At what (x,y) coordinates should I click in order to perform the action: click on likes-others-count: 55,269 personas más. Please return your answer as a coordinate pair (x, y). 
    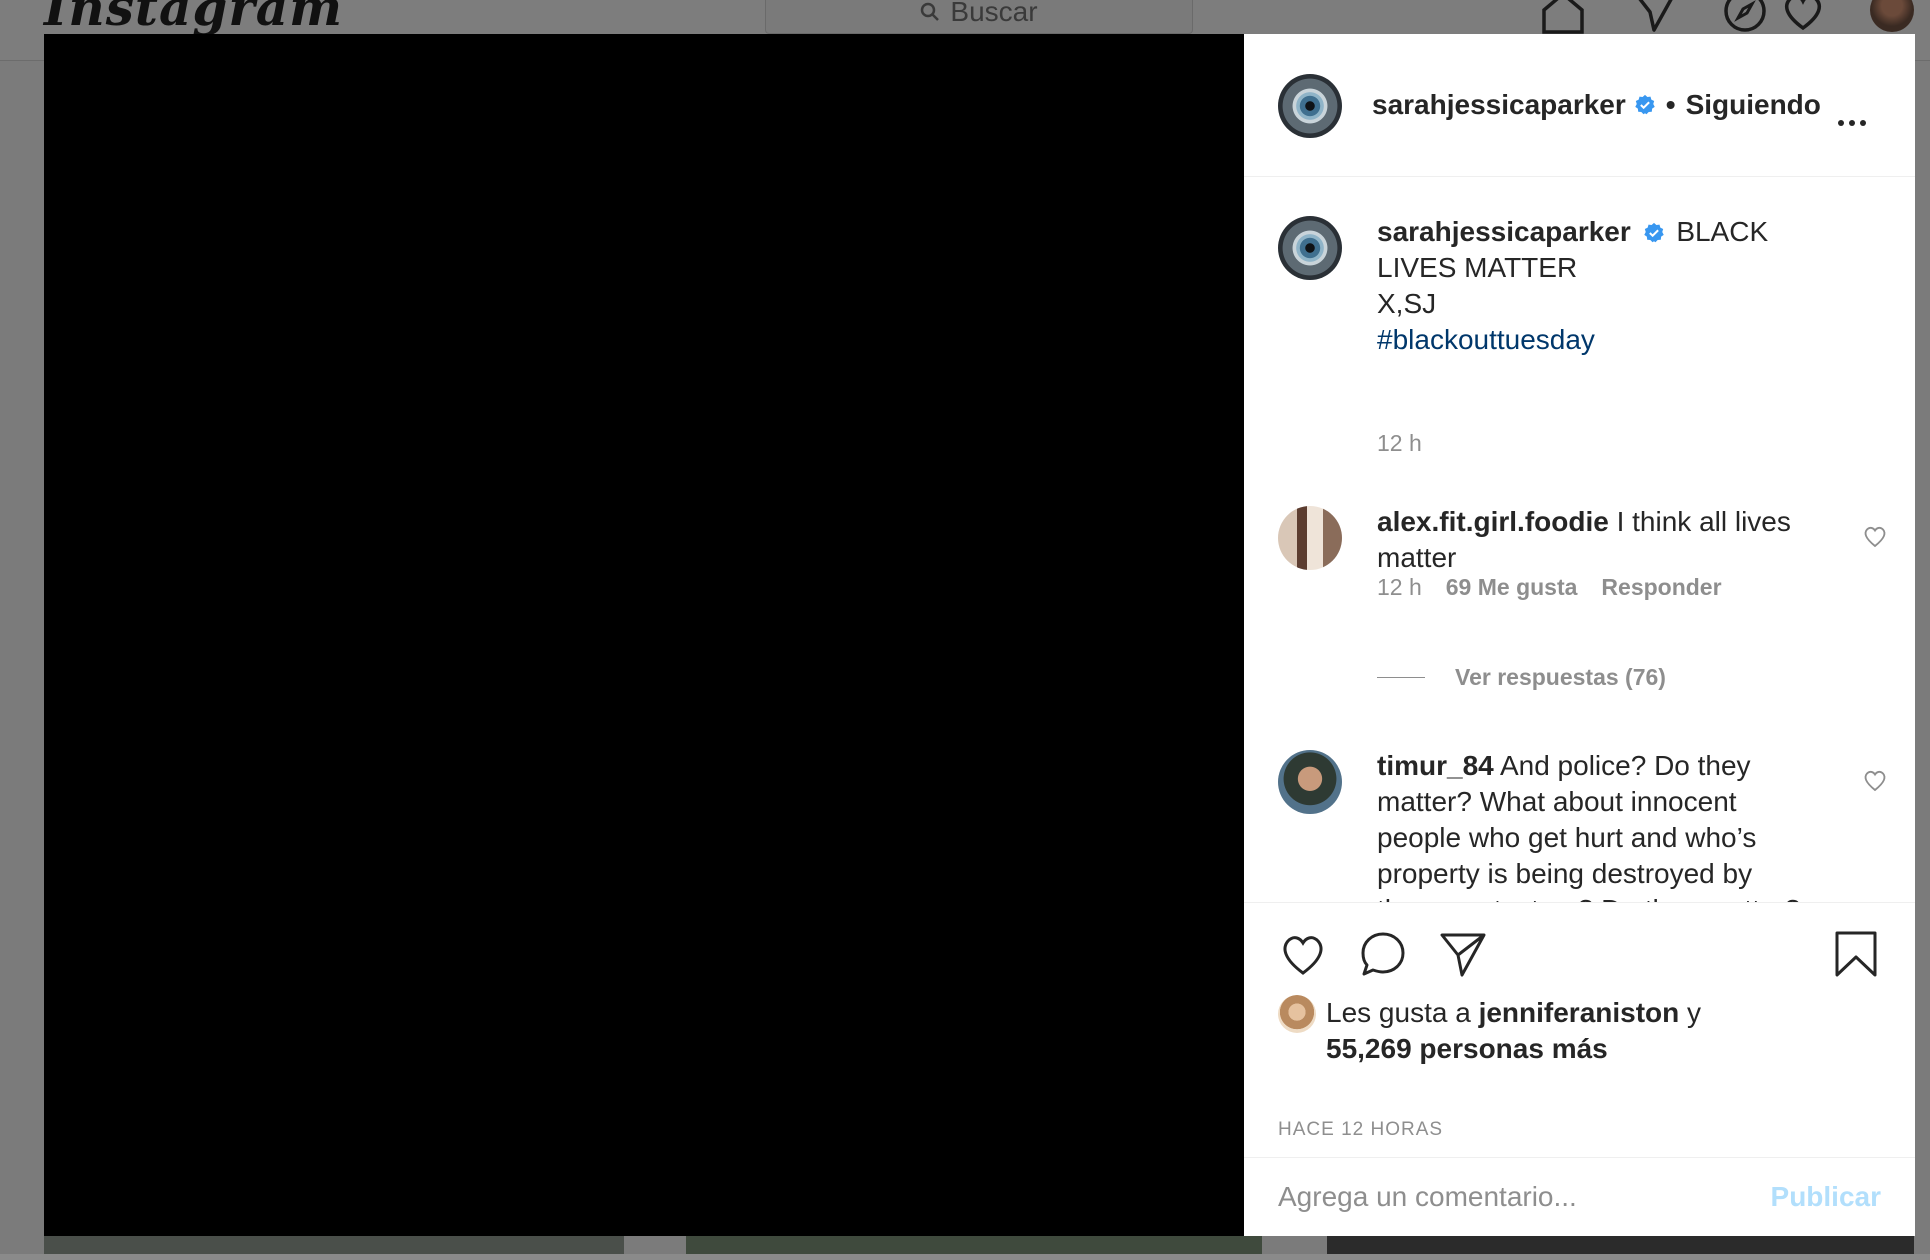
    Looking at the image, I should click on (1467, 1048).